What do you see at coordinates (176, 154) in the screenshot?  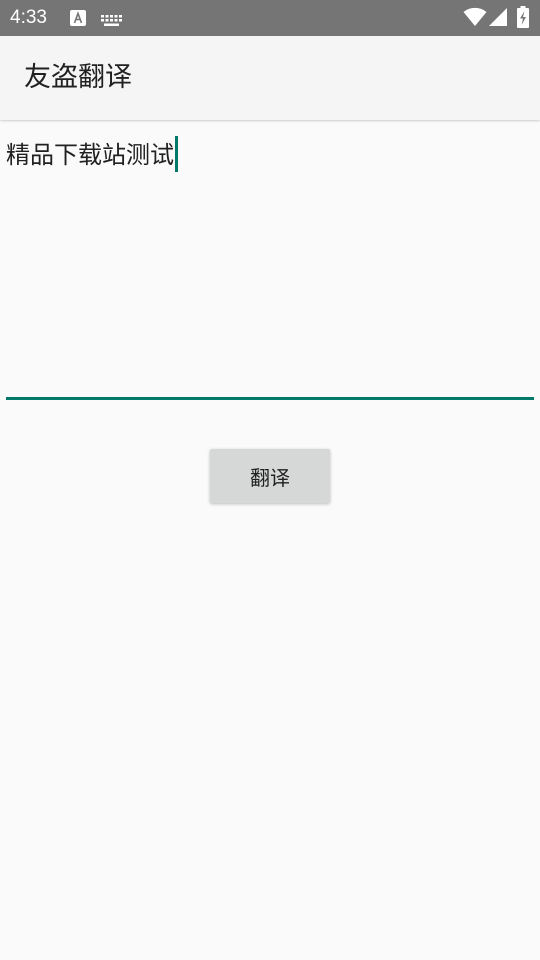 I see `text-cursor` at bounding box center [176, 154].